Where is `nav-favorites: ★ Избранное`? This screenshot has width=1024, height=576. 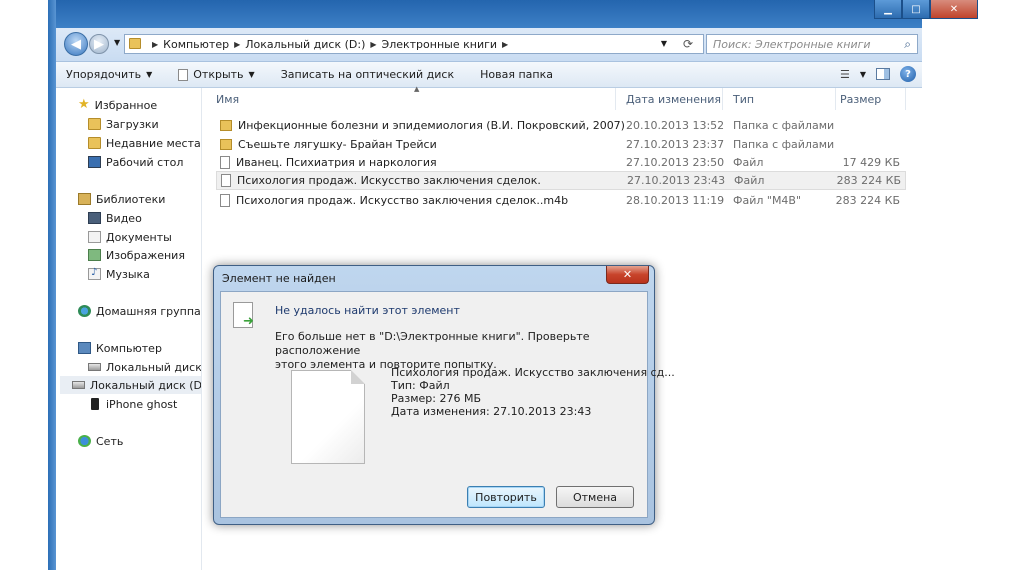
nav-favorites: ★ Избранное is located at coordinates (117, 105).